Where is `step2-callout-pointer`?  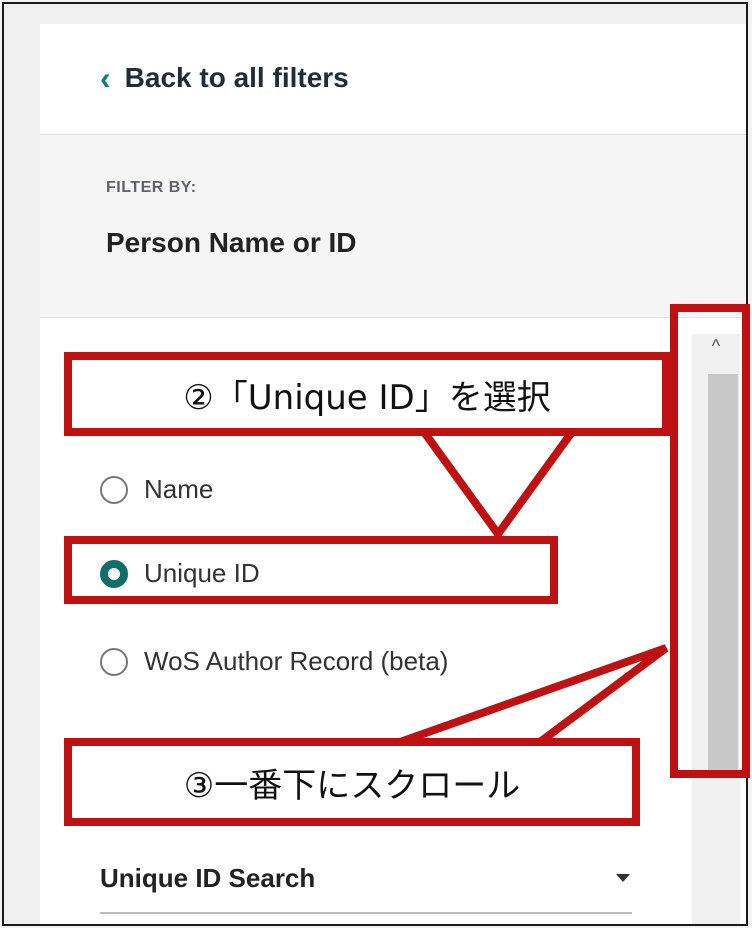 step2-callout-pointer is located at coordinates (498, 484).